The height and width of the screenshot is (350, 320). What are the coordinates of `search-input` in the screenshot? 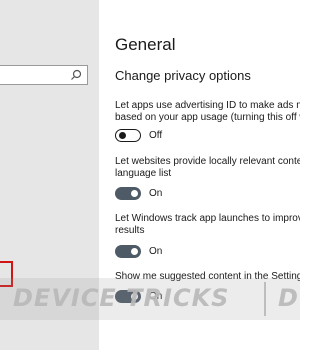 It's located at (44, 75).